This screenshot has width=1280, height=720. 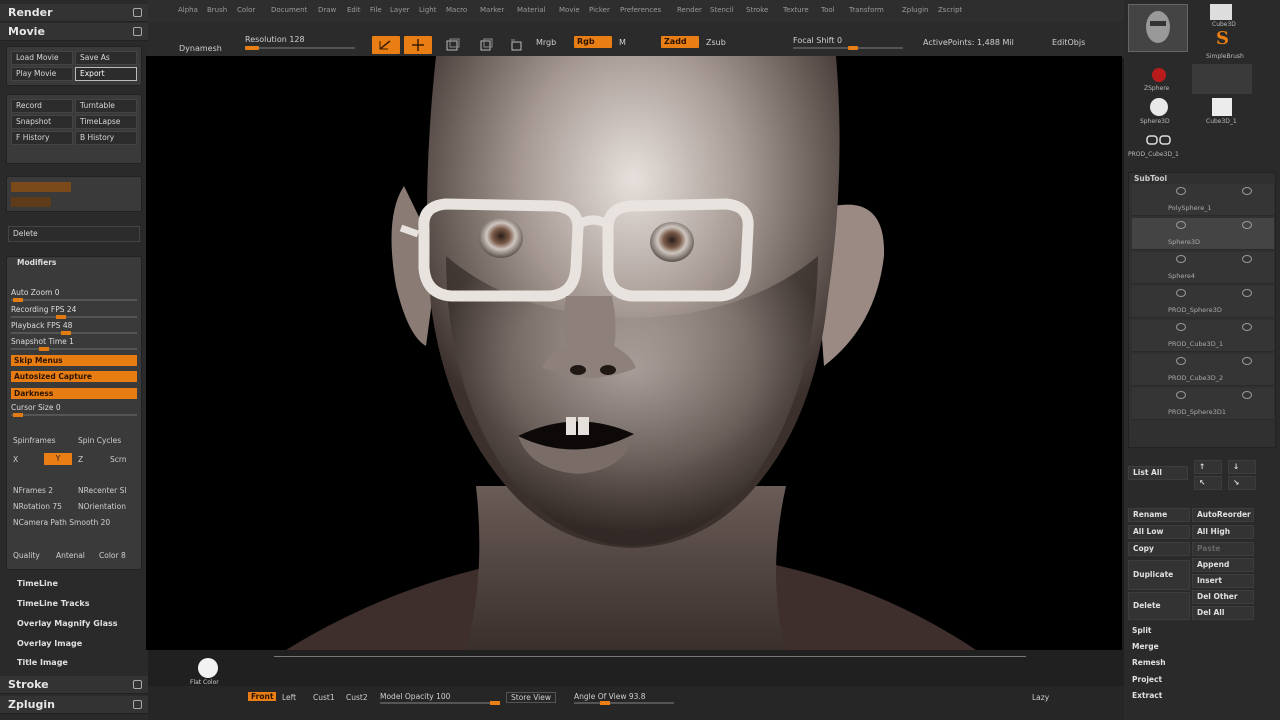 I want to click on zplugin-menu-header: Zplugin, so click(x=74, y=705).